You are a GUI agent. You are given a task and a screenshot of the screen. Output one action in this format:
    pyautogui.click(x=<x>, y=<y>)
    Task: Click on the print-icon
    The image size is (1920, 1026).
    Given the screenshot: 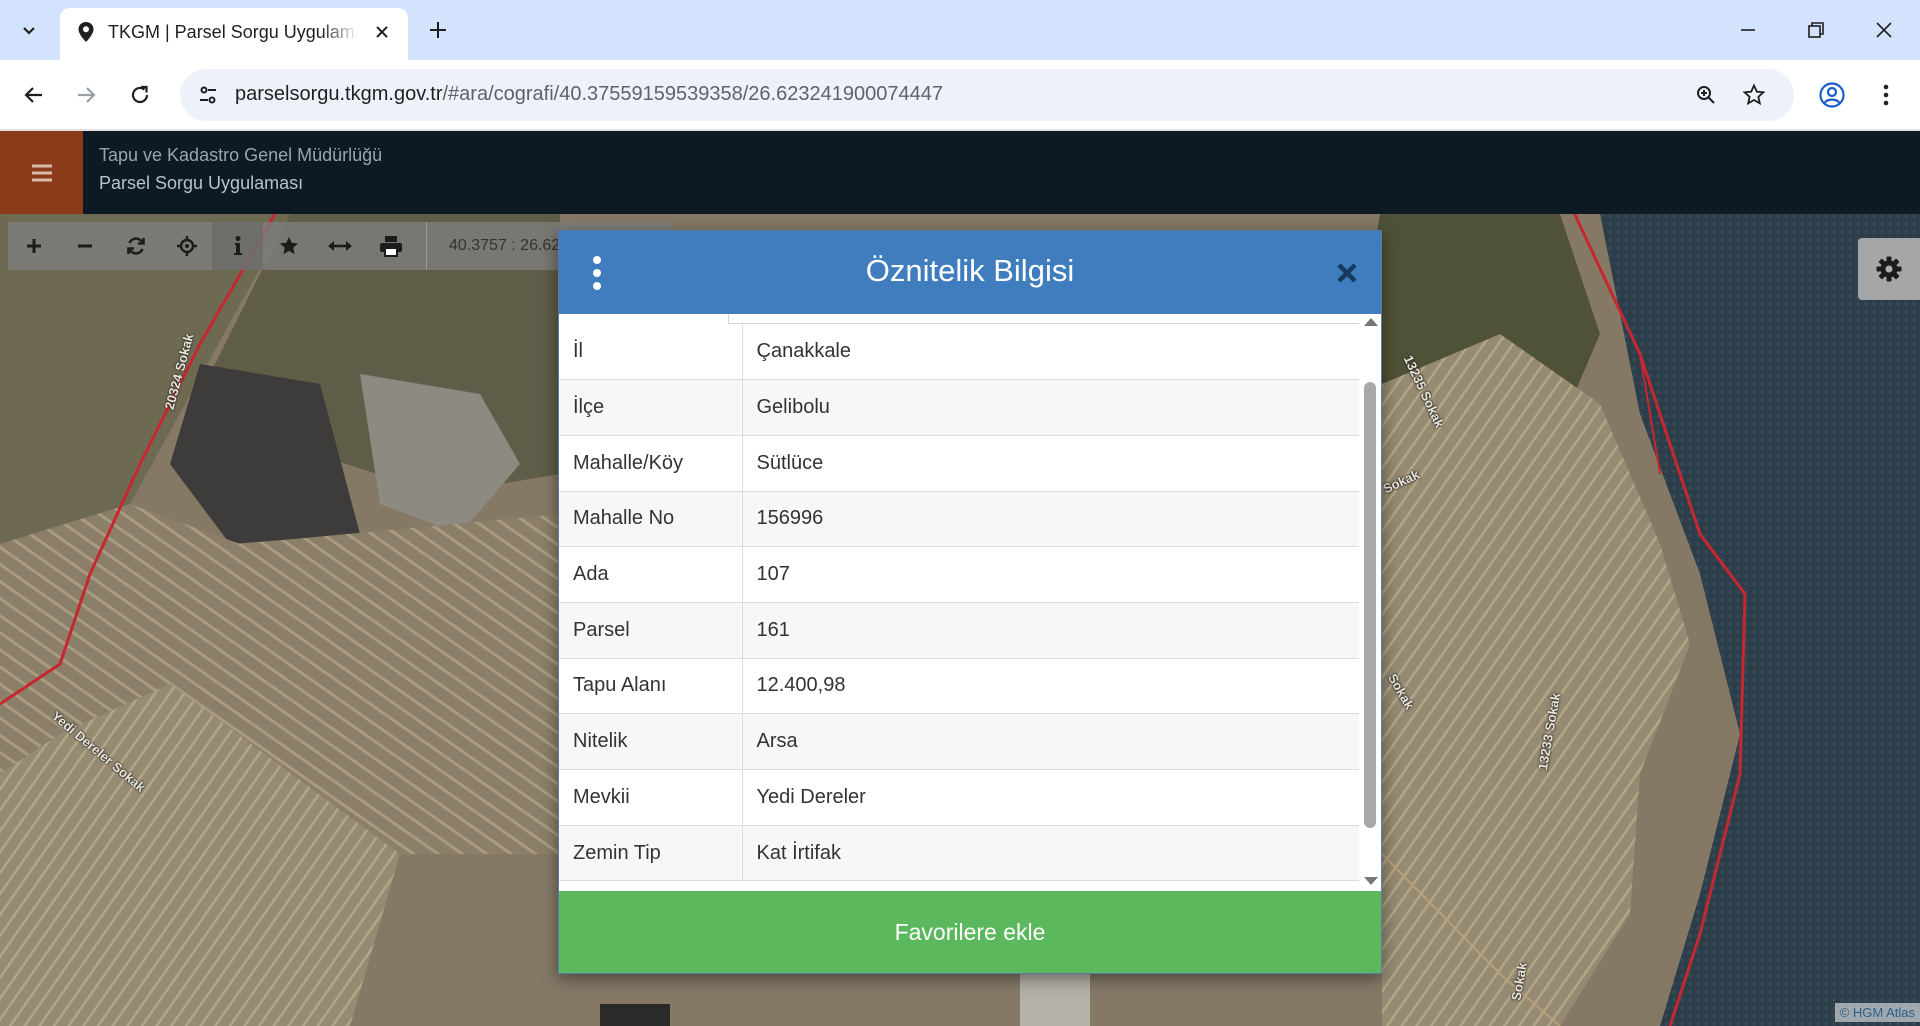 What is the action you would take?
    pyautogui.click(x=390, y=246)
    